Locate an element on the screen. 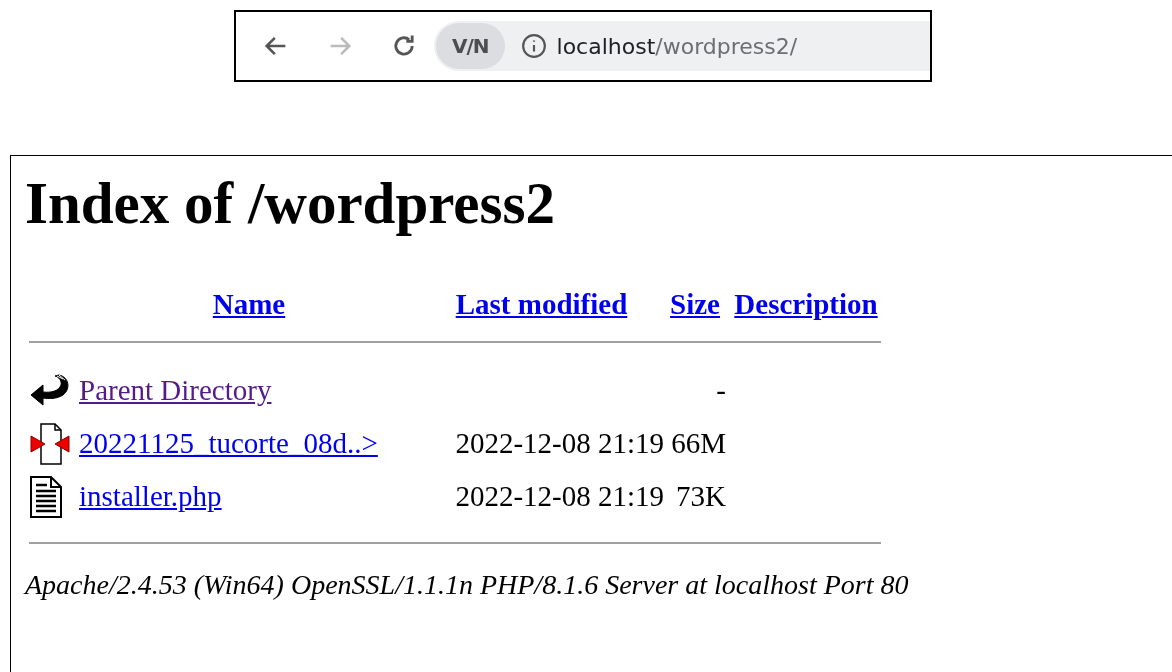  file-arrows-icon is located at coordinates (50, 444).